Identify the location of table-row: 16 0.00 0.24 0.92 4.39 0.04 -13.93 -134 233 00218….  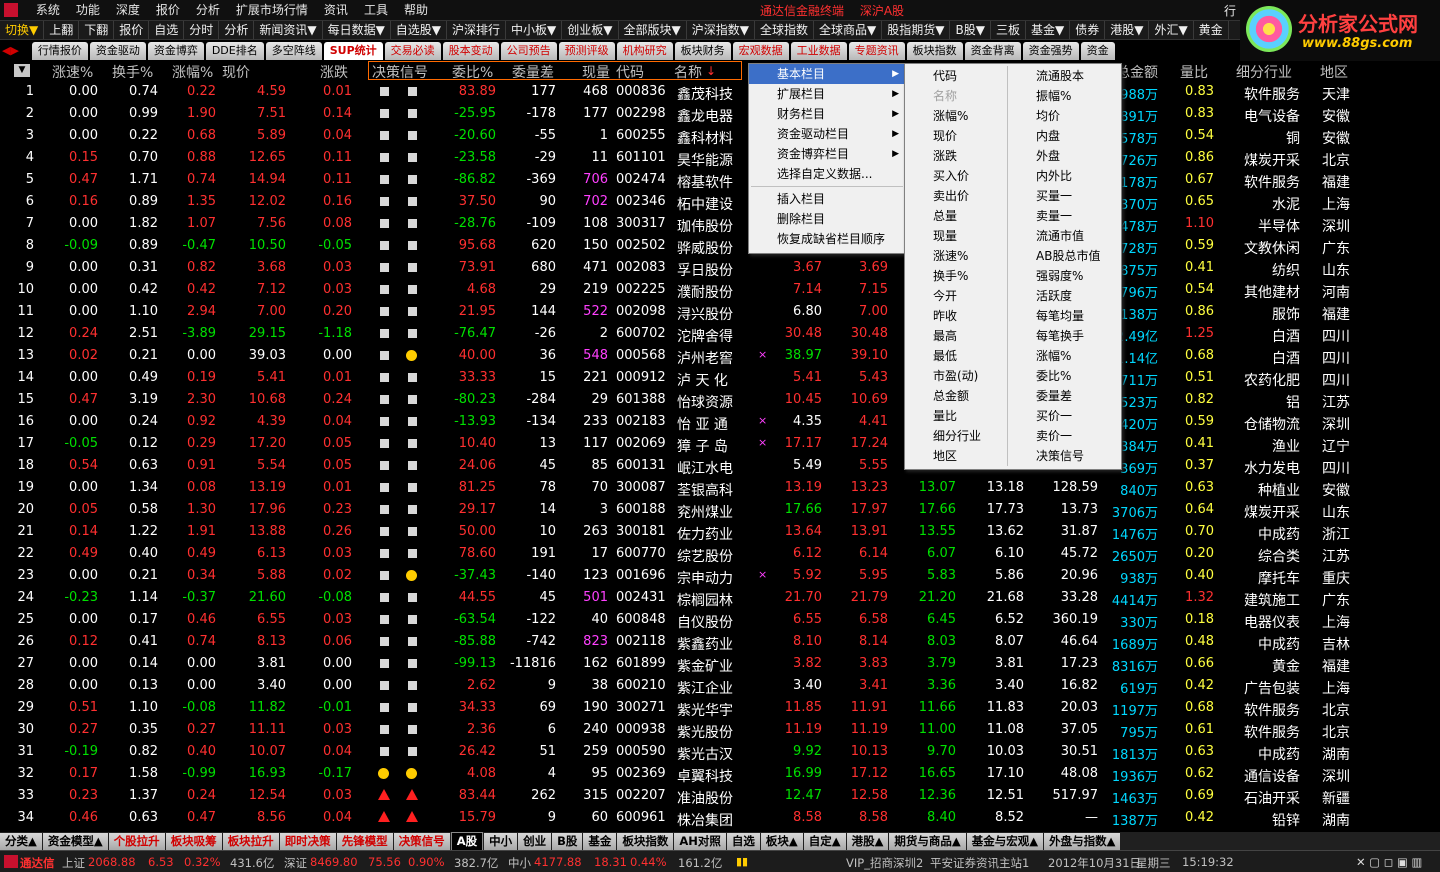
(720, 422).